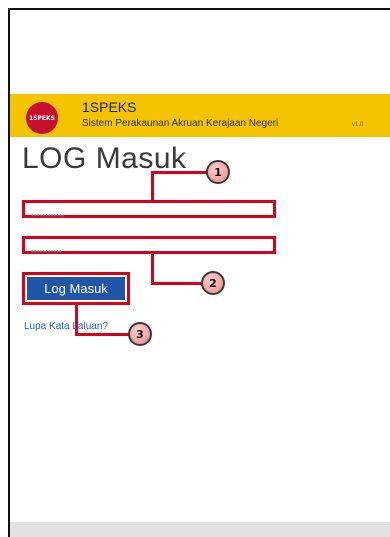 This screenshot has width=390, height=537. I want to click on username-field-wrapper, so click(149, 211).